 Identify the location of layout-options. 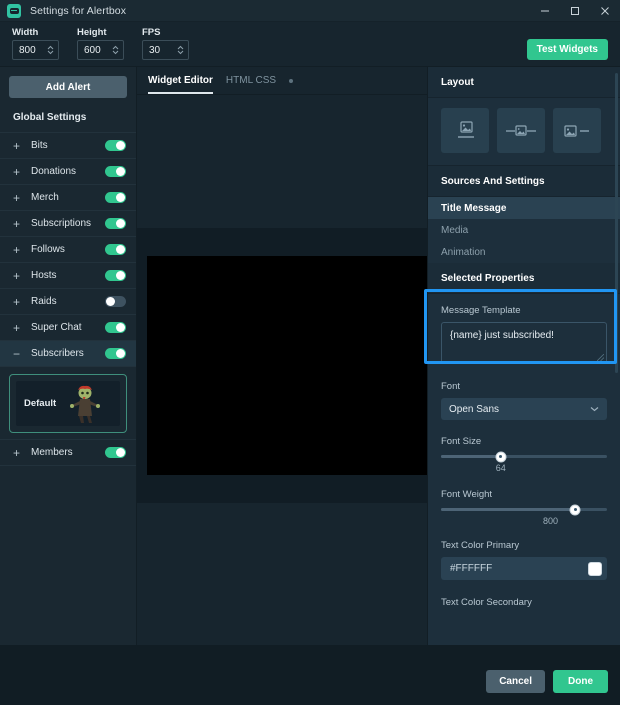
(524, 132).